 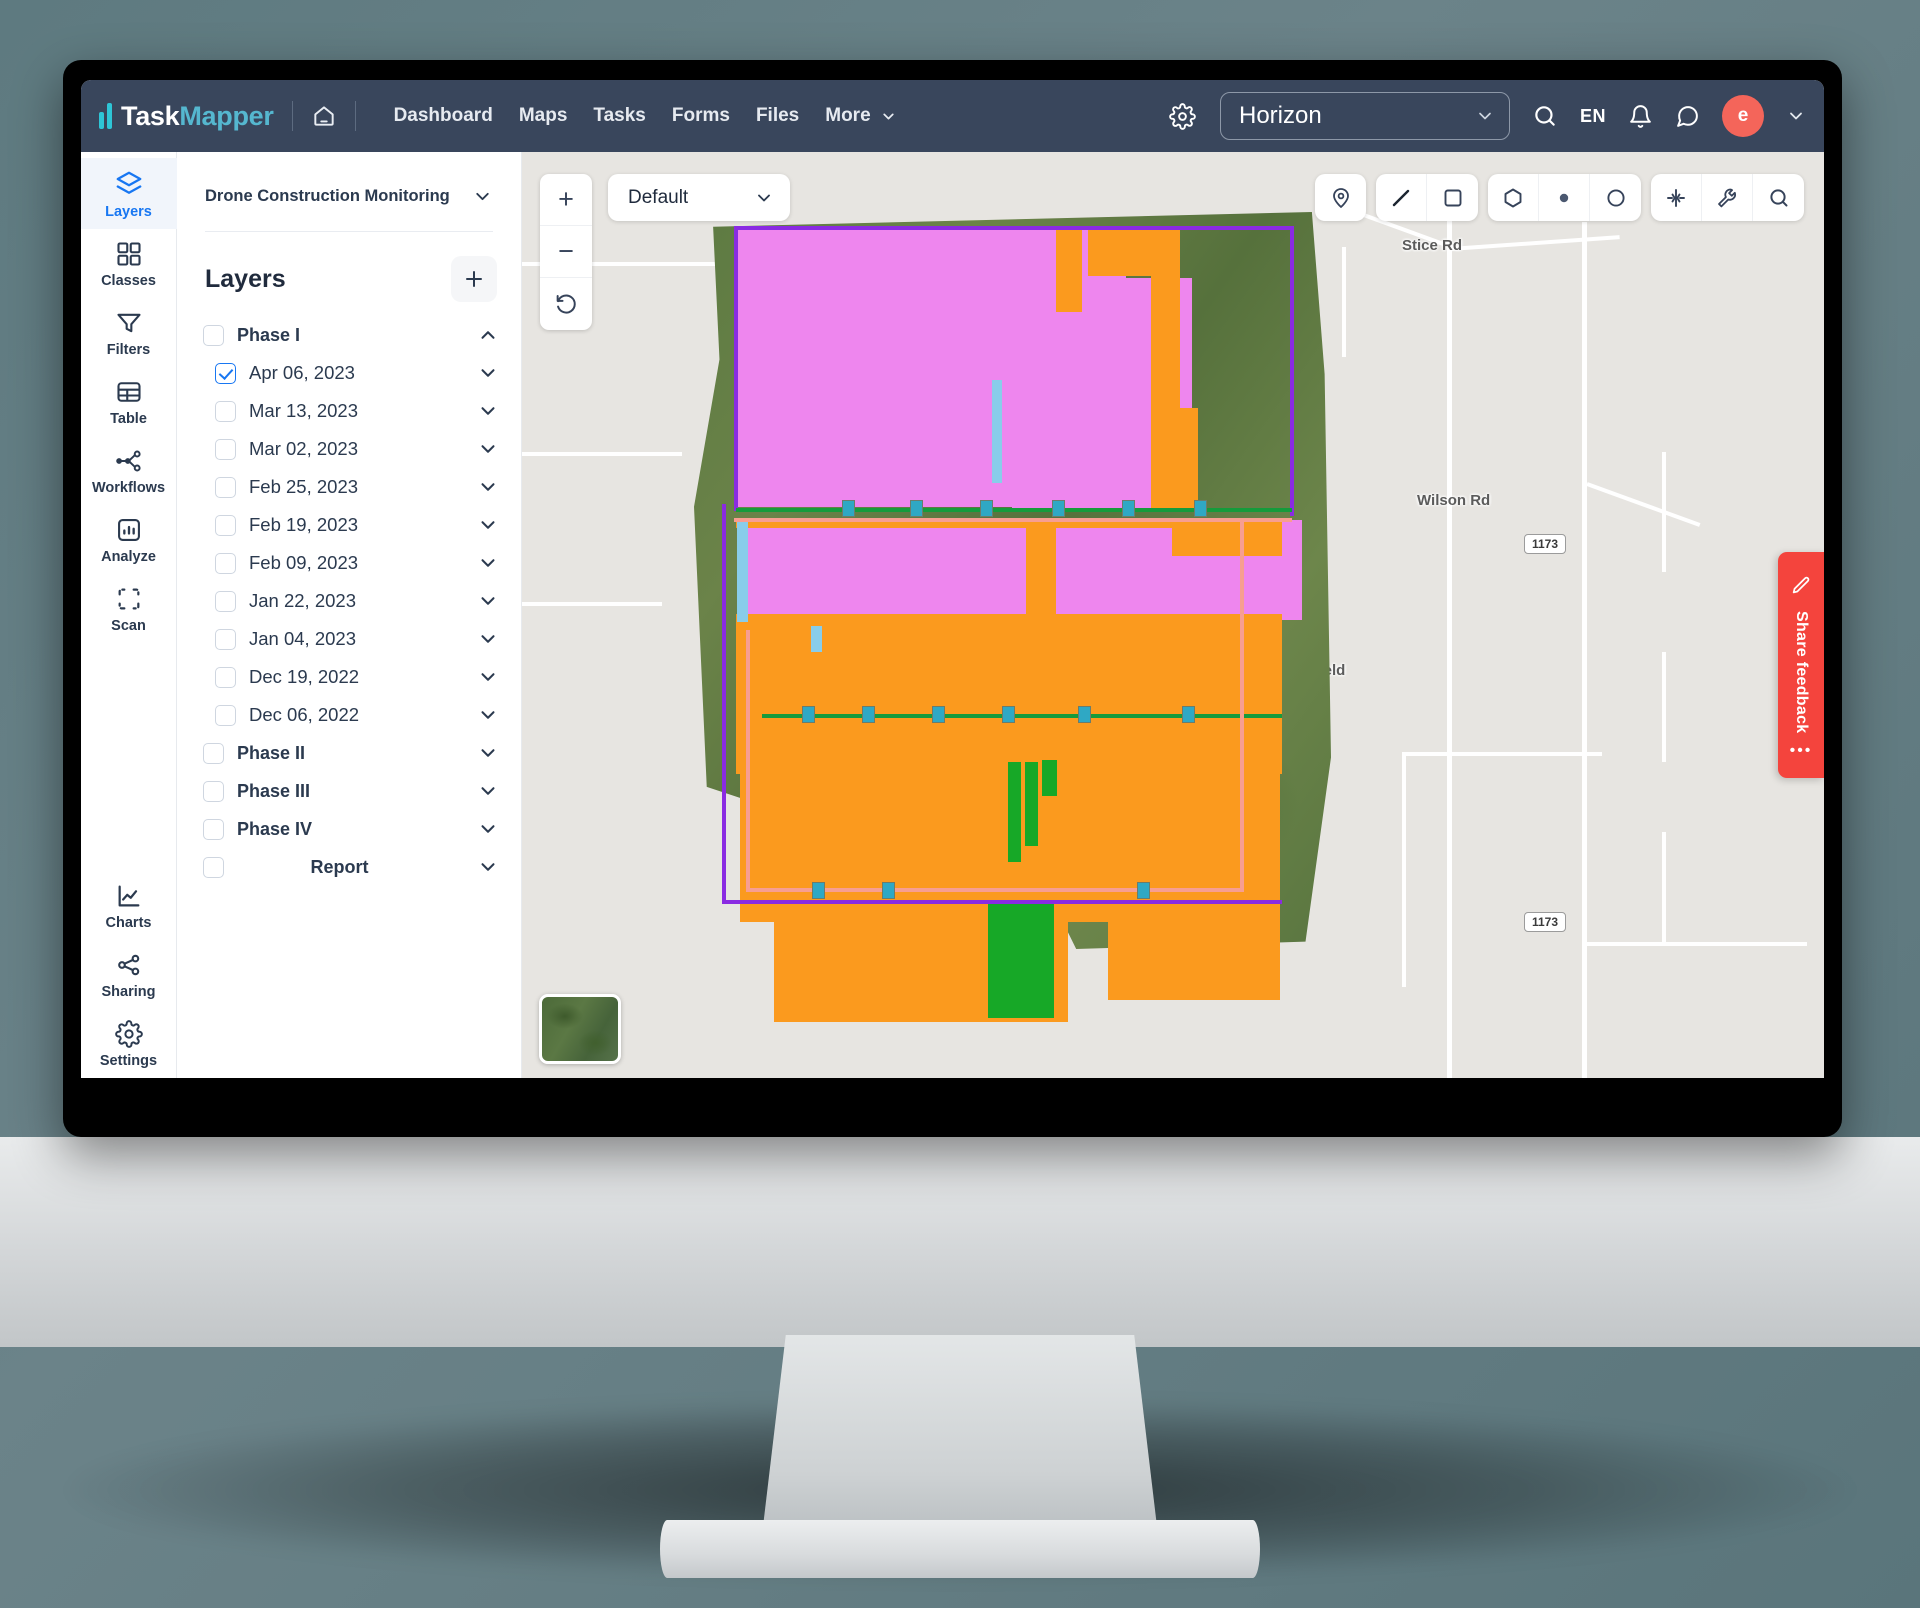 I want to click on list-item: Dec 19, 2022, so click(x=351, y=677).